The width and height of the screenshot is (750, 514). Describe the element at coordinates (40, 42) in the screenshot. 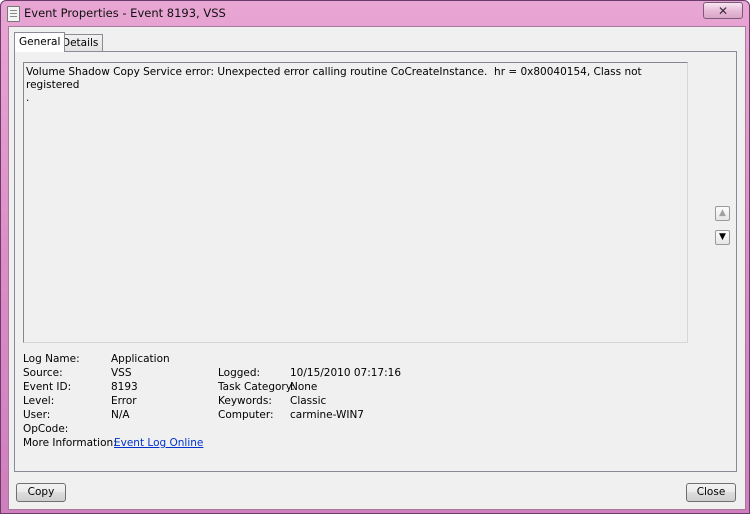

I see `tab-general: General` at that location.